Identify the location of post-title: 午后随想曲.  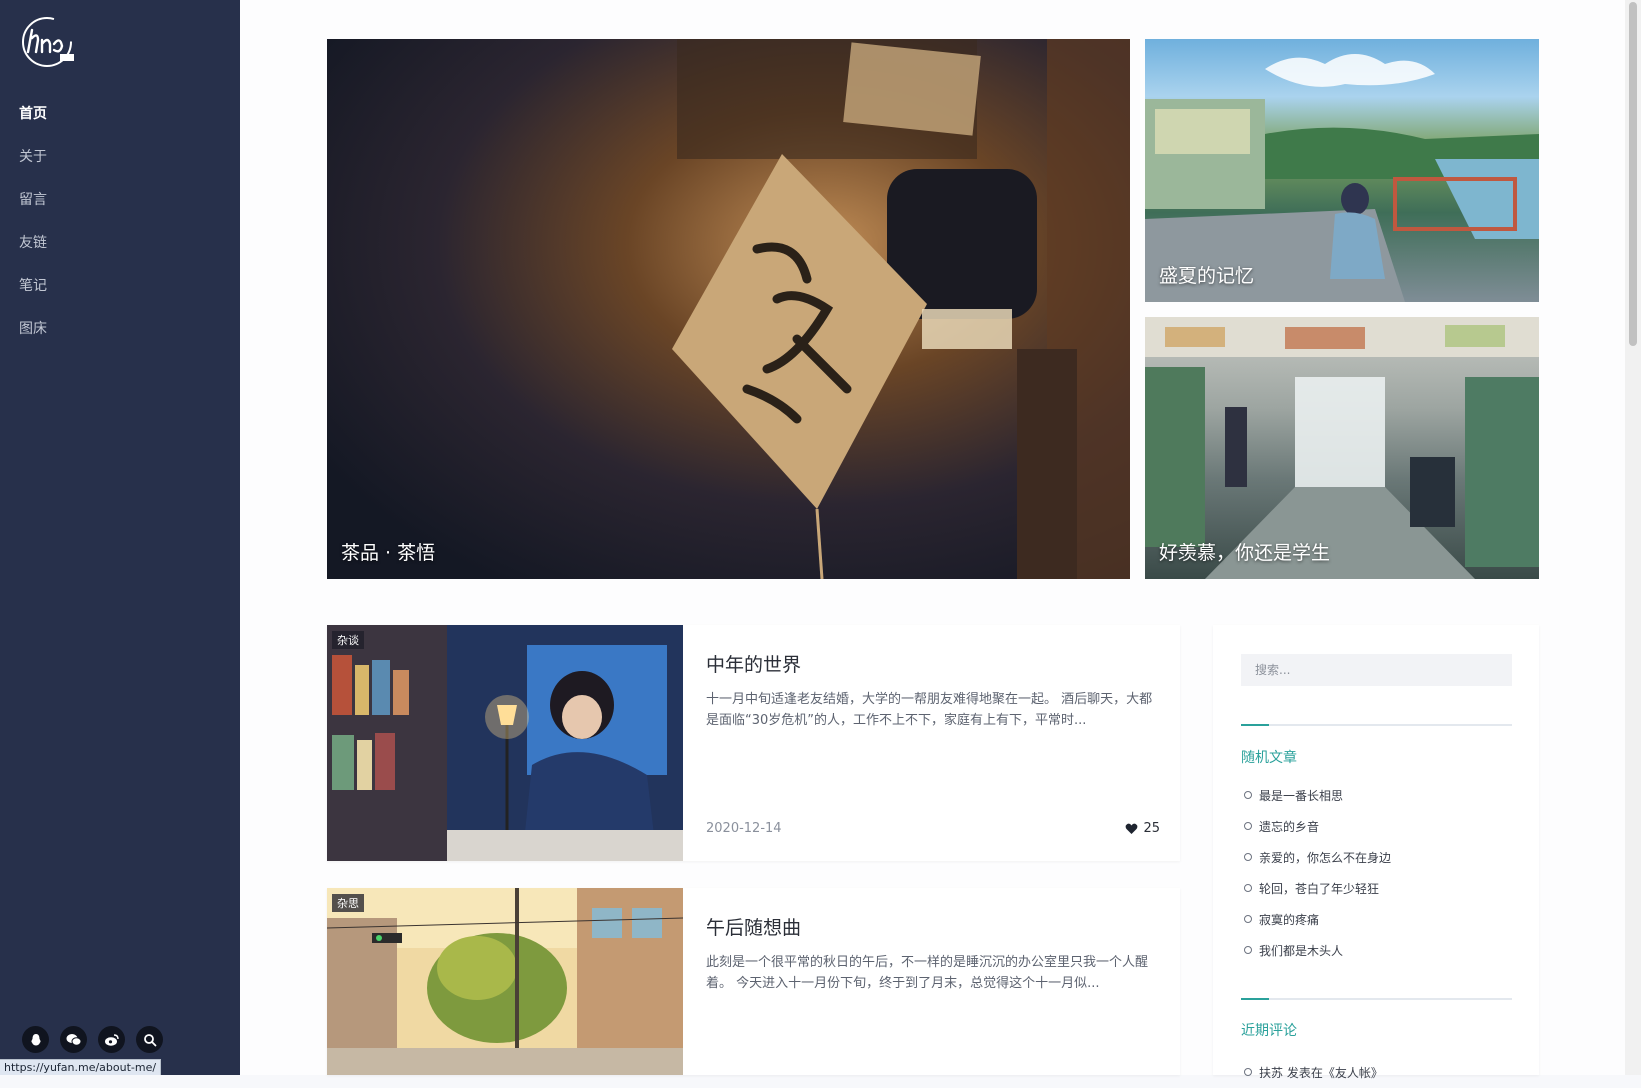
(753, 926).